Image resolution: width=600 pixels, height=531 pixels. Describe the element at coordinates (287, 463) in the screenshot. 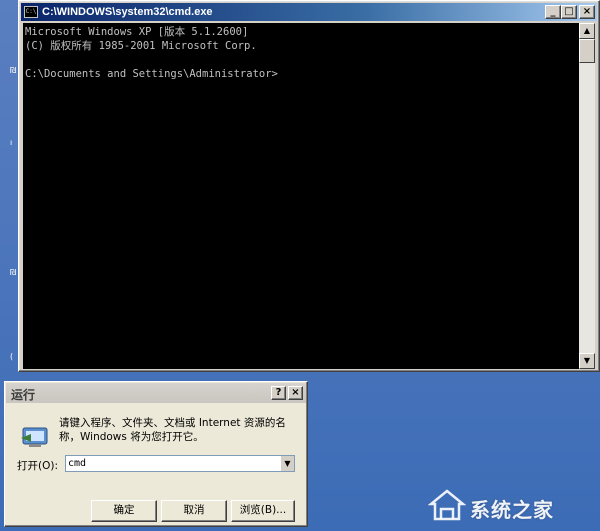

I see `chevron-down-icon: ▼` at that location.